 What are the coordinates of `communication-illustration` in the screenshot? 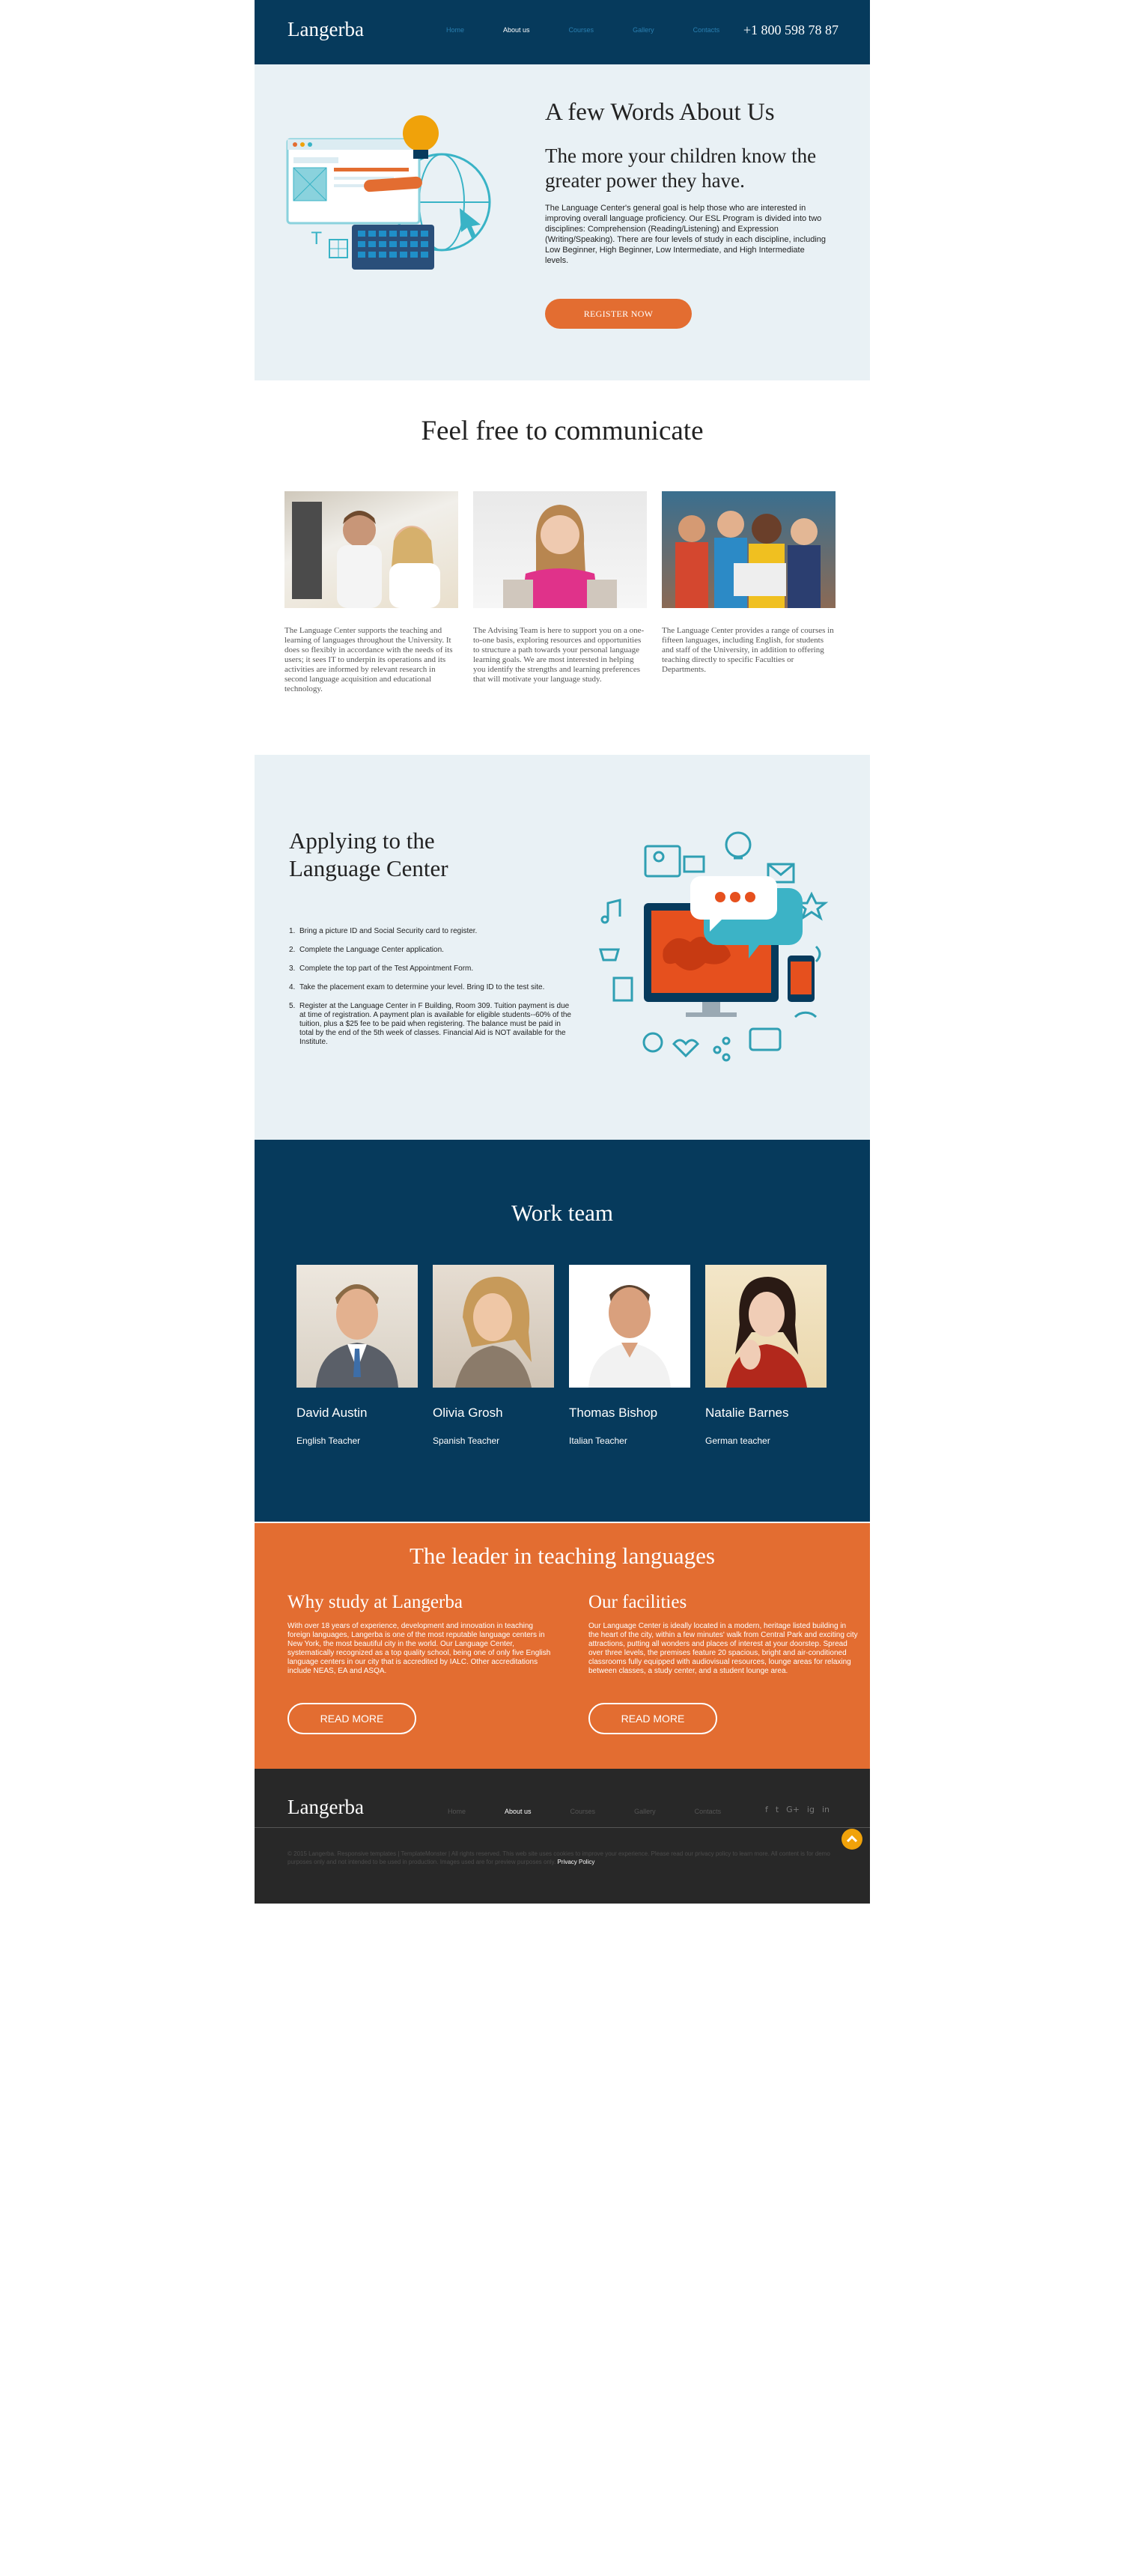 It's located at (714, 946).